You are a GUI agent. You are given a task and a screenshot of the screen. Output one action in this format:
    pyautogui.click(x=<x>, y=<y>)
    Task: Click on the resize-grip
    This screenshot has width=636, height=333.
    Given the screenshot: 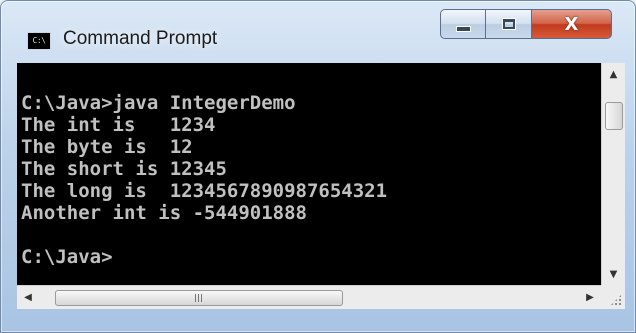 What is the action you would take?
    pyautogui.click(x=613, y=297)
    